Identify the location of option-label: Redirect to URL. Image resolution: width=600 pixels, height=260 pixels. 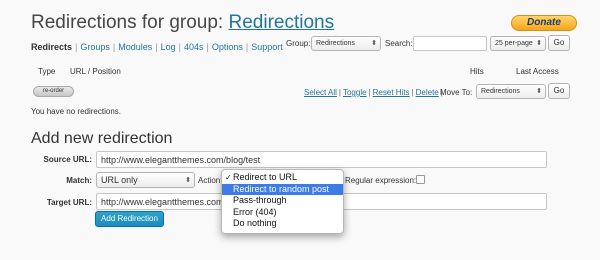
(265, 177).